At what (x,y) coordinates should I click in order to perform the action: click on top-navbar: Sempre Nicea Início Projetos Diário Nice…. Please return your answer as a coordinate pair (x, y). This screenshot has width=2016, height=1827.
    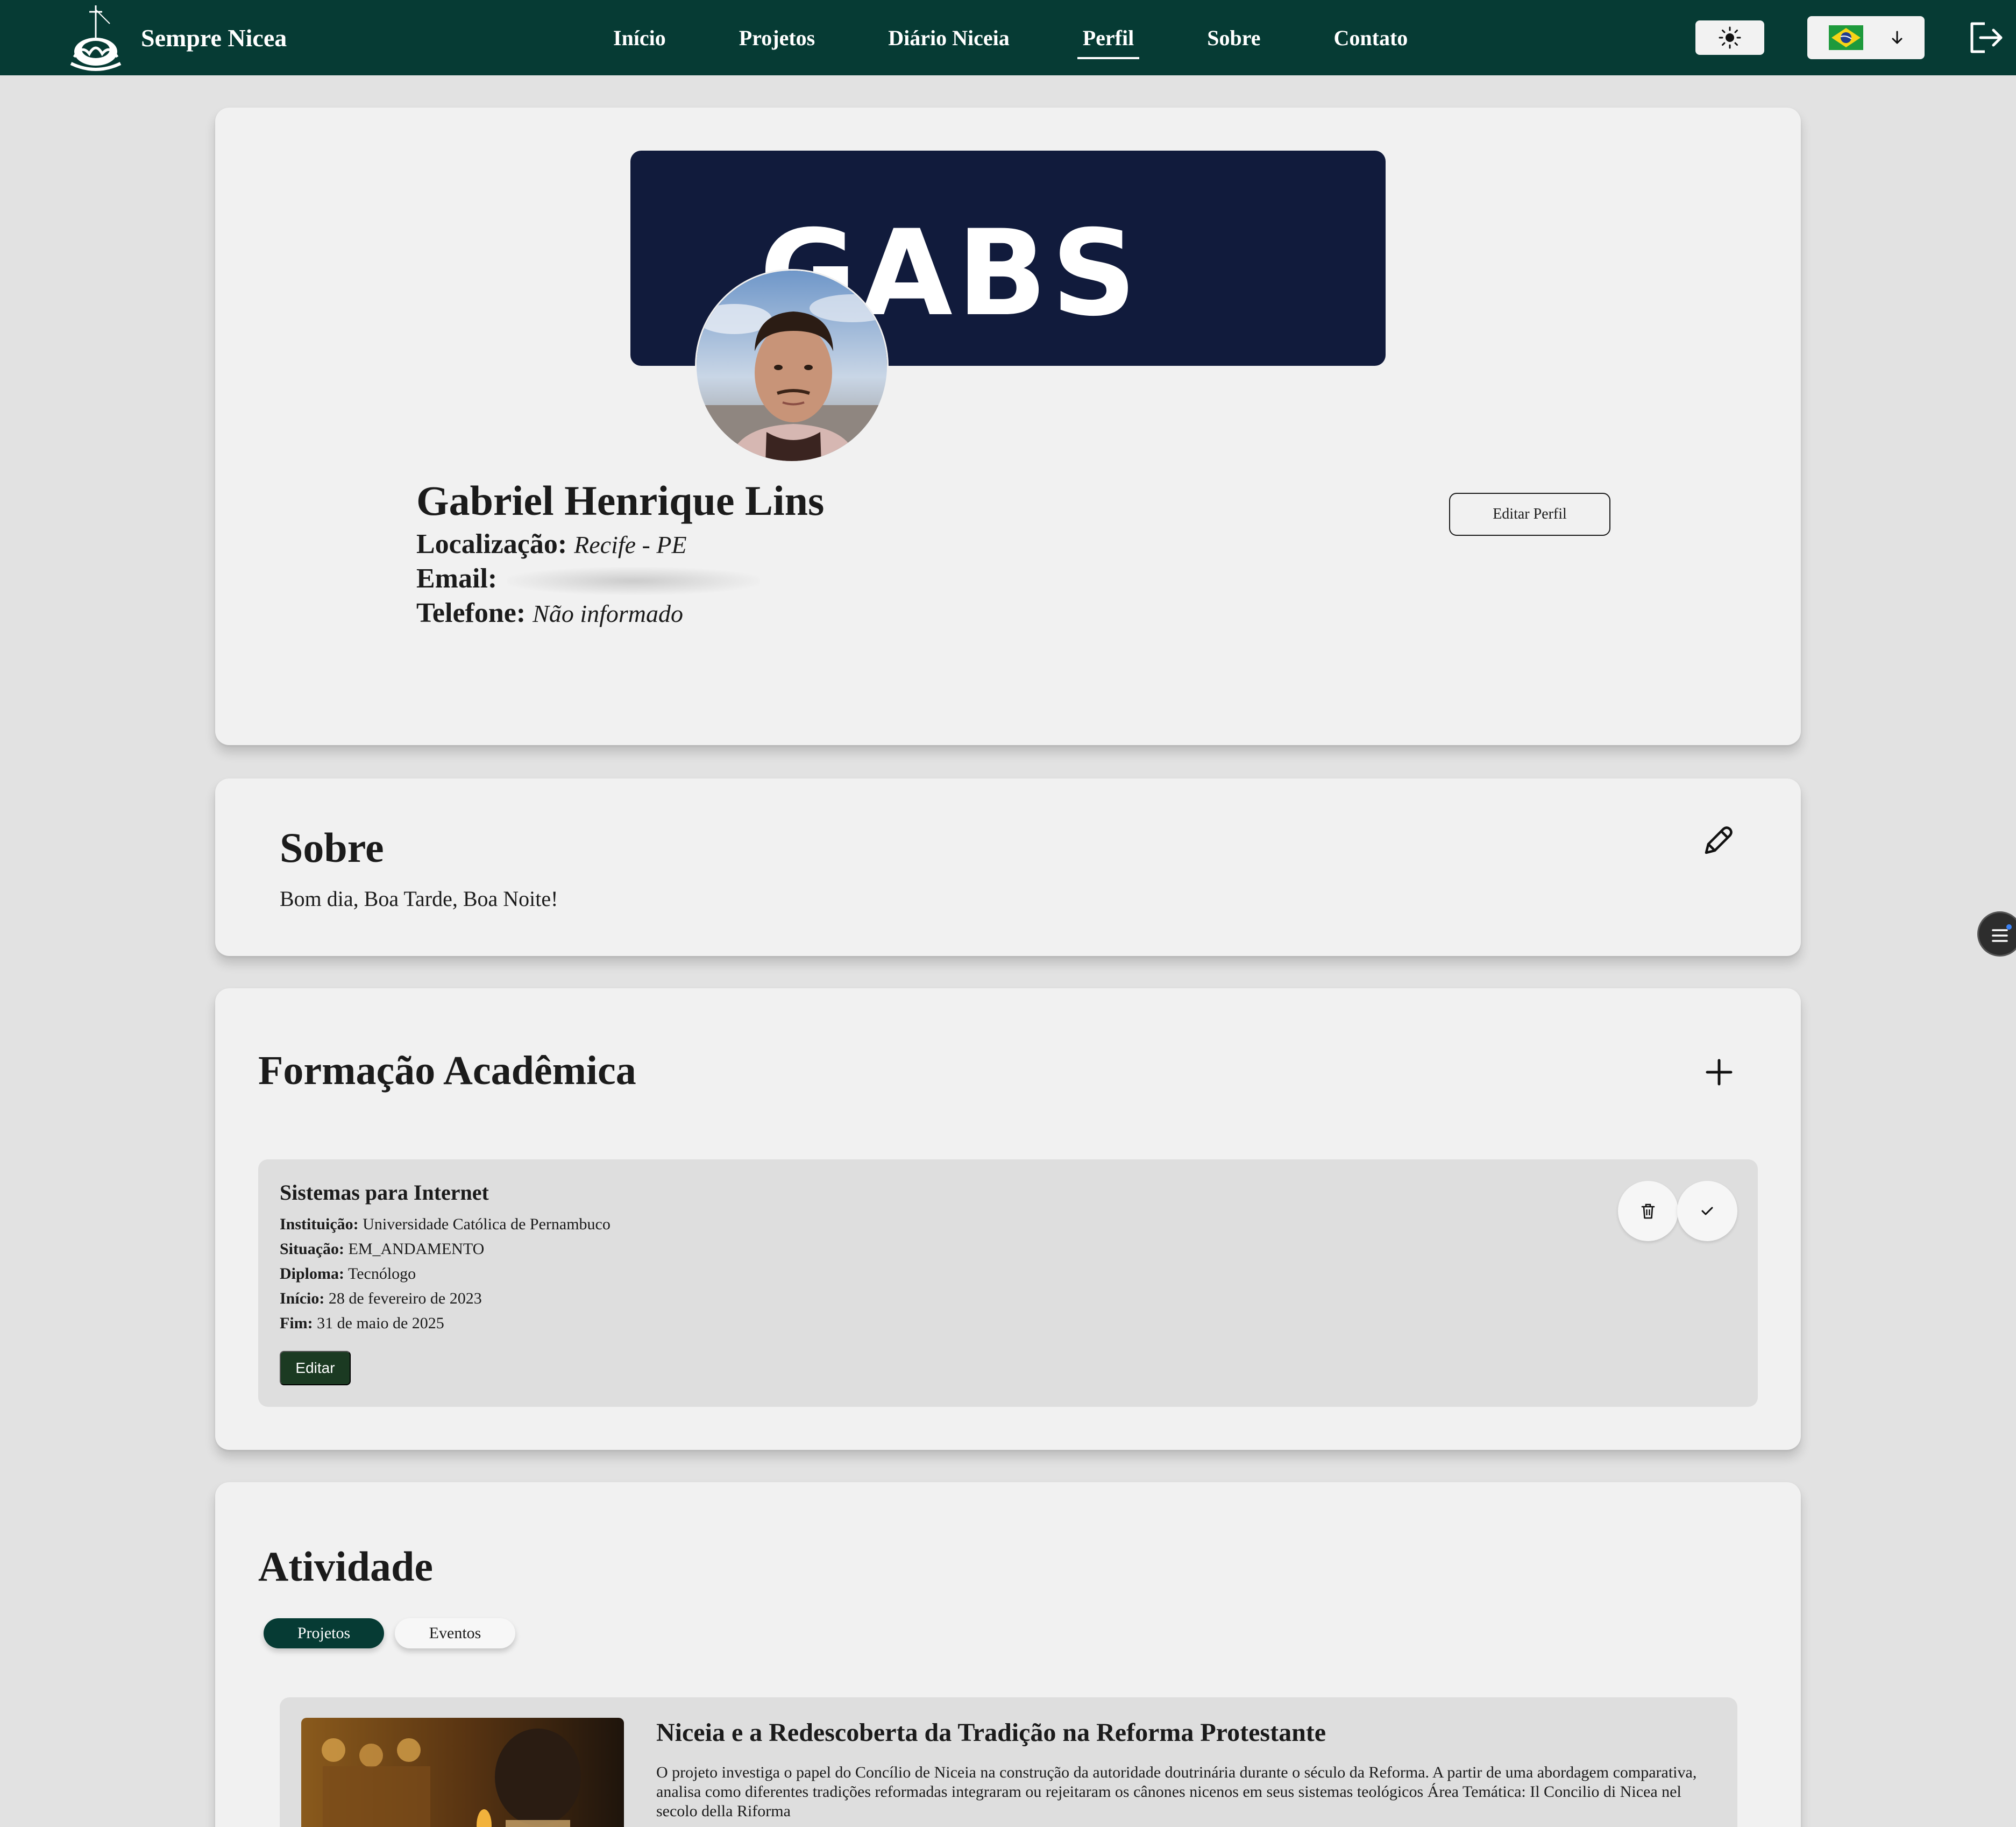
    Looking at the image, I should click on (1008, 37).